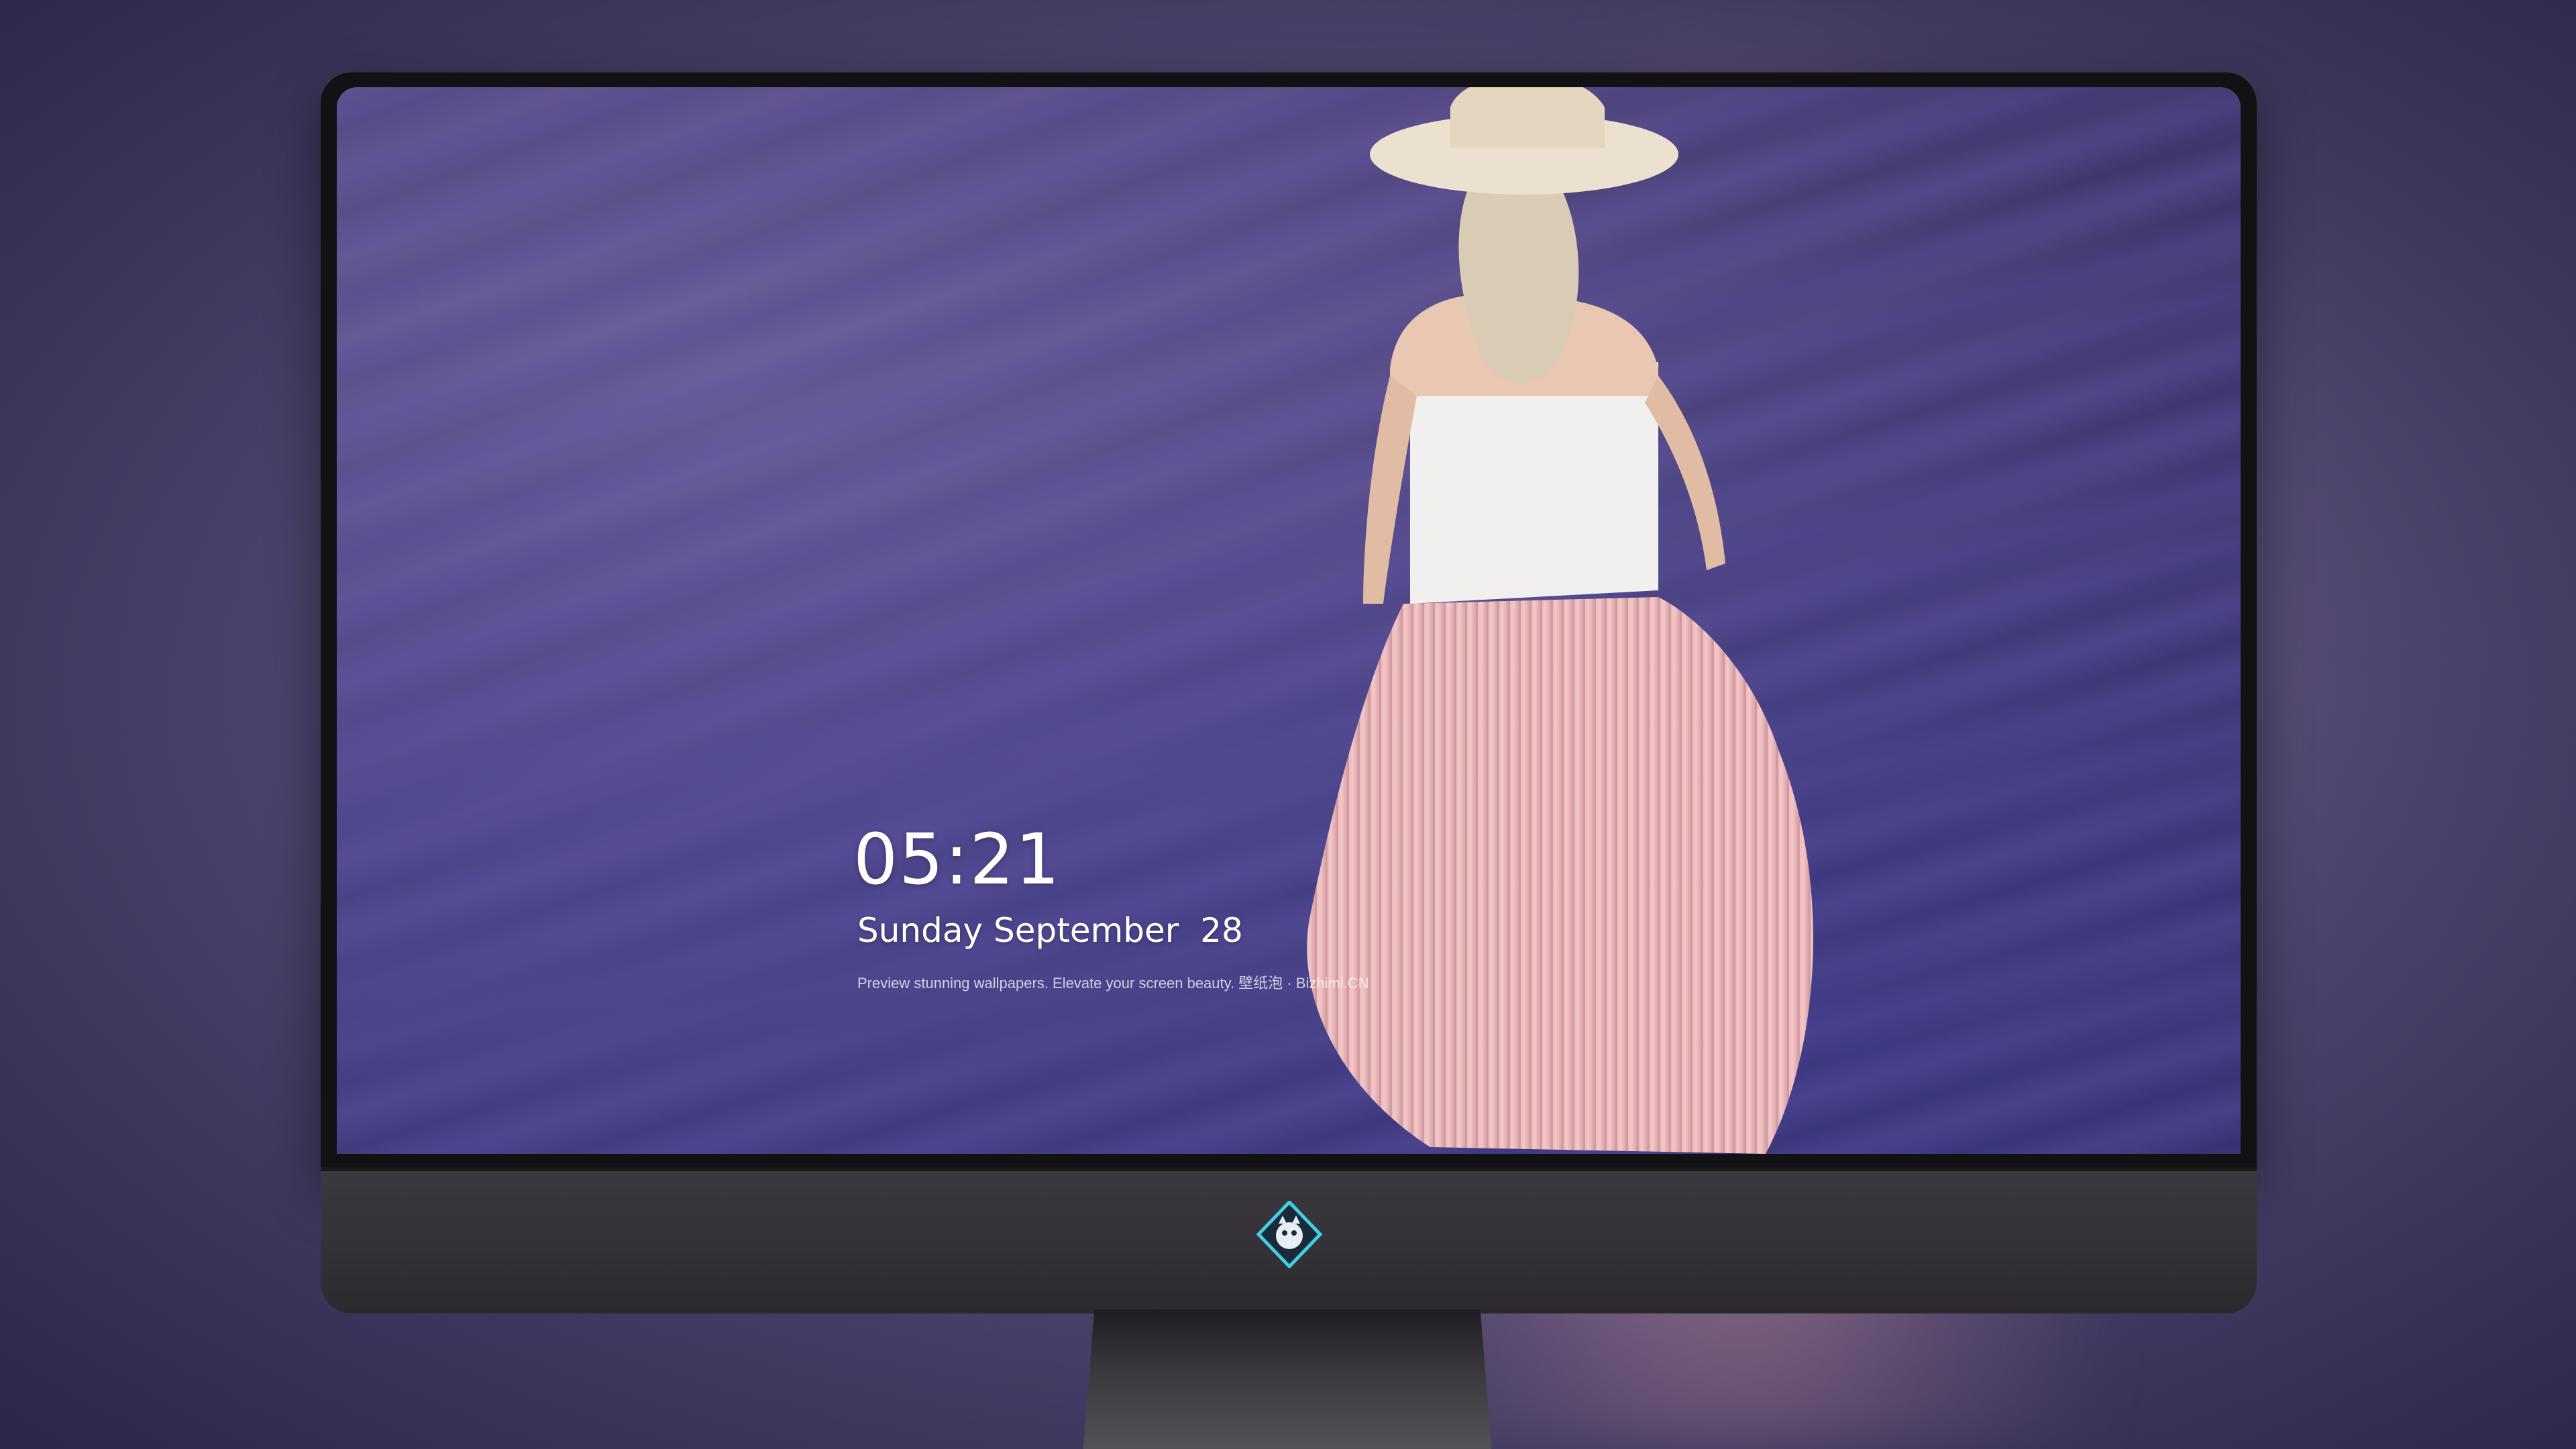  What do you see at coordinates (957, 859) in the screenshot?
I see `lock-clock: 05:21` at bounding box center [957, 859].